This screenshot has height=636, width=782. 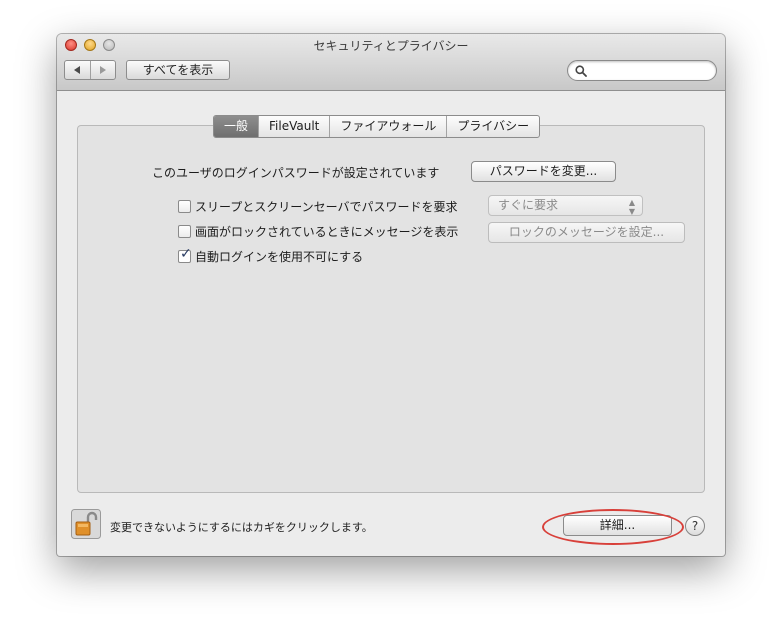 What do you see at coordinates (391, 62) in the screenshot?
I see `title-bar: セキュリティとプライバシー すべてを表示` at bounding box center [391, 62].